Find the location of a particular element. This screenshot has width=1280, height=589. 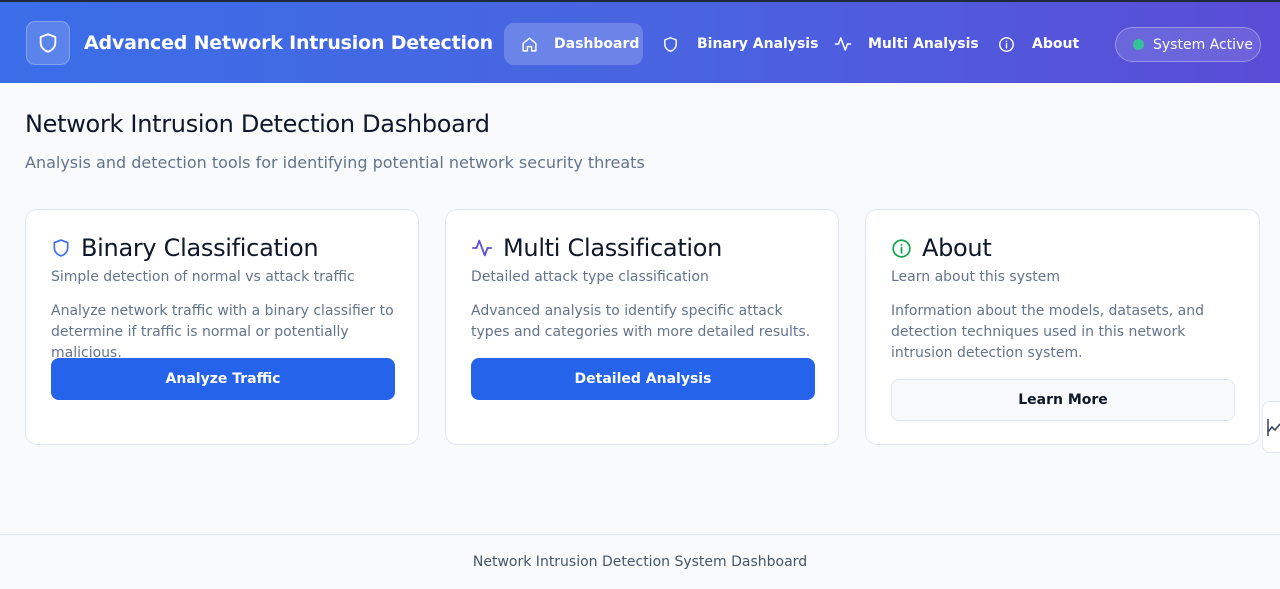

card-description: Detailed attack type classification is located at coordinates (590, 277).